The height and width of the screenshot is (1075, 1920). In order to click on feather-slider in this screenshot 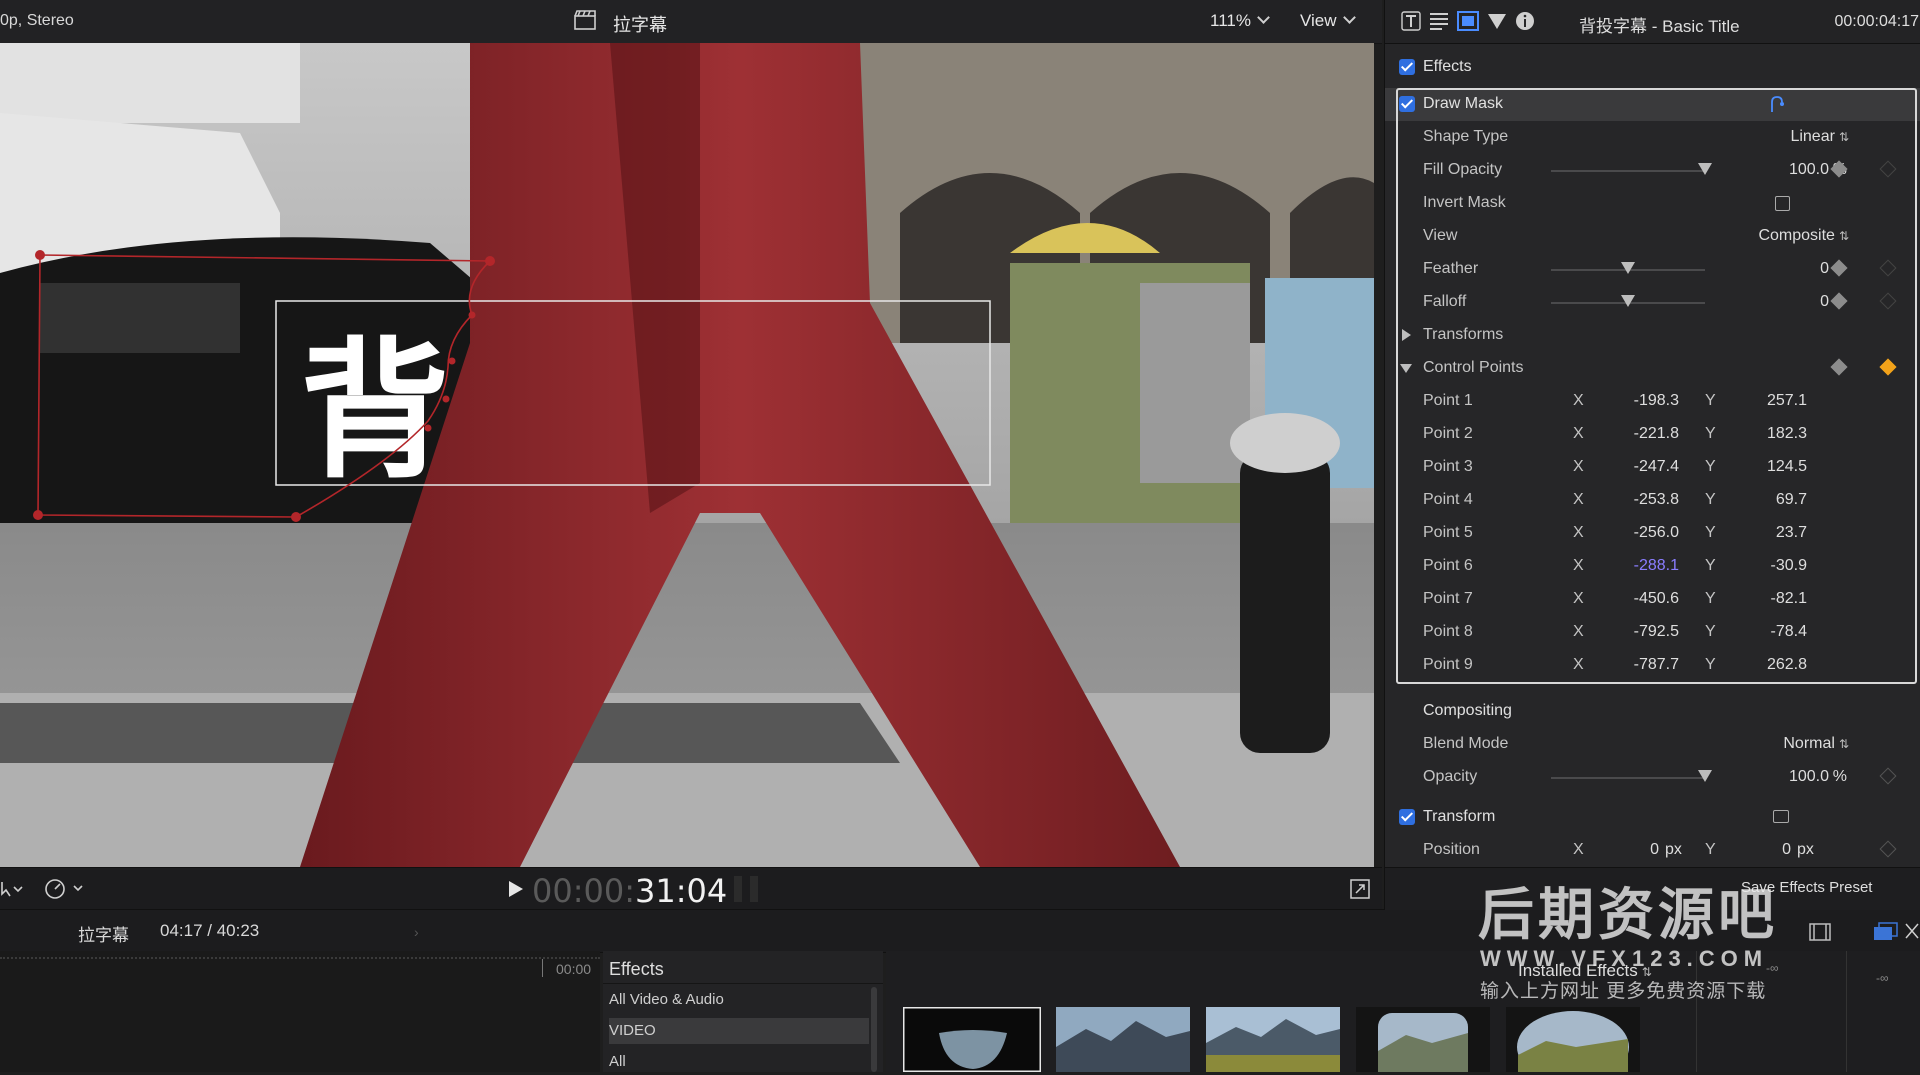, I will do `click(1628, 268)`.